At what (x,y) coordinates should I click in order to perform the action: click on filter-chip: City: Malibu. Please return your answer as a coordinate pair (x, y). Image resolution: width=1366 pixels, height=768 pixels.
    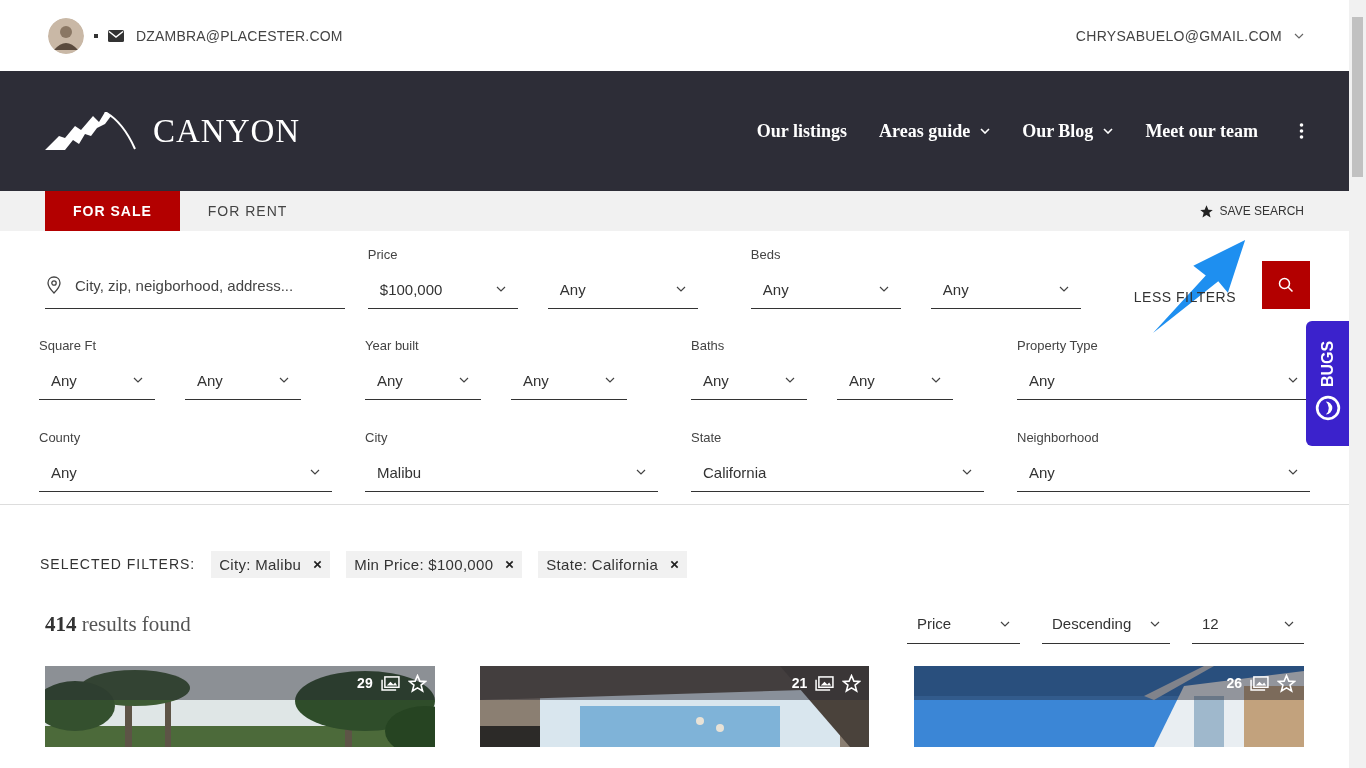
    Looking at the image, I should click on (271, 564).